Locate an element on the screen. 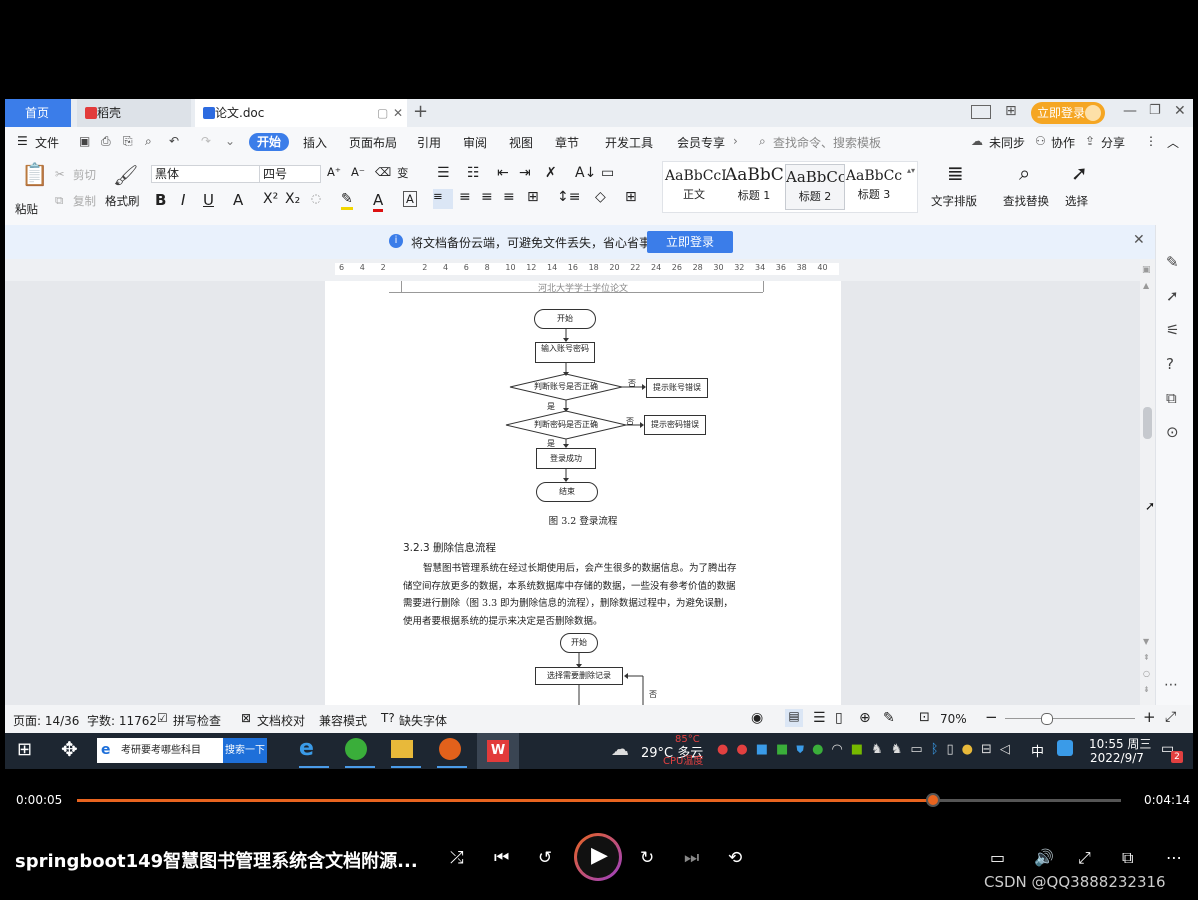 Image resolution: width=1198 pixels, height=900 pixels. progress-thumb is located at coordinates (933, 800).